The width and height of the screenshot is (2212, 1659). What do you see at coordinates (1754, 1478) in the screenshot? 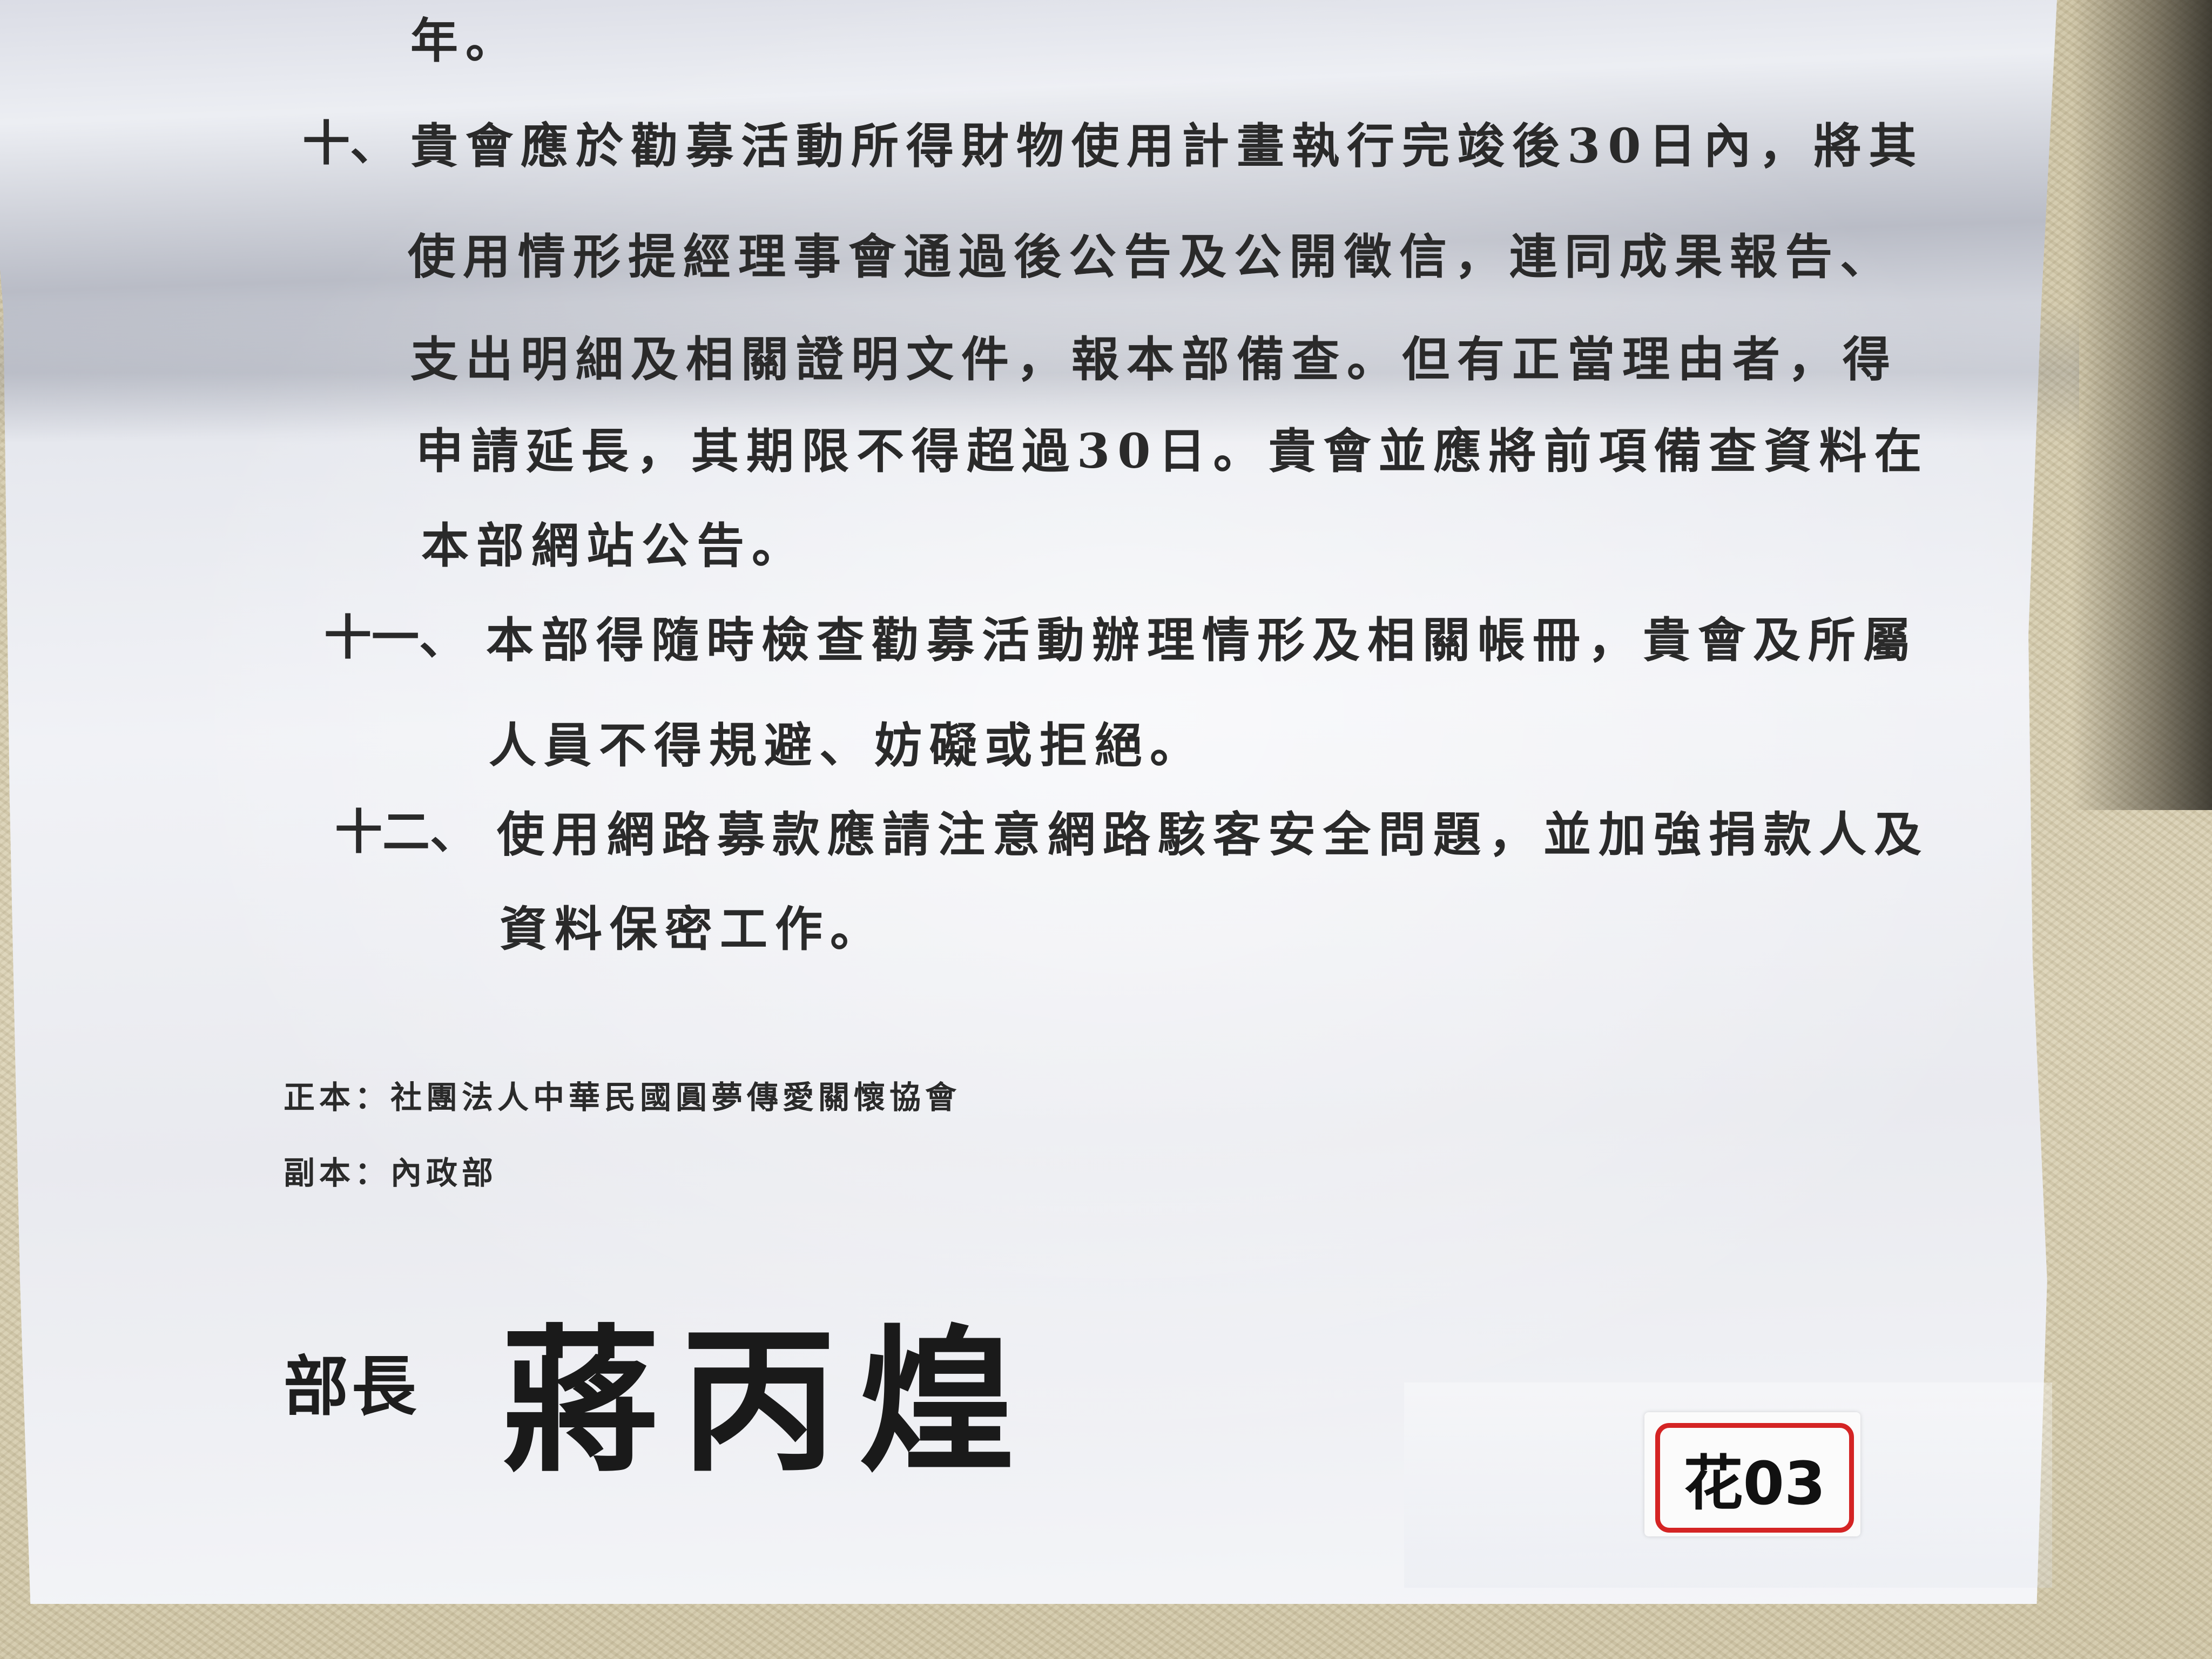
I see `tag-label: 花03` at bounding box center [1754, 1478].